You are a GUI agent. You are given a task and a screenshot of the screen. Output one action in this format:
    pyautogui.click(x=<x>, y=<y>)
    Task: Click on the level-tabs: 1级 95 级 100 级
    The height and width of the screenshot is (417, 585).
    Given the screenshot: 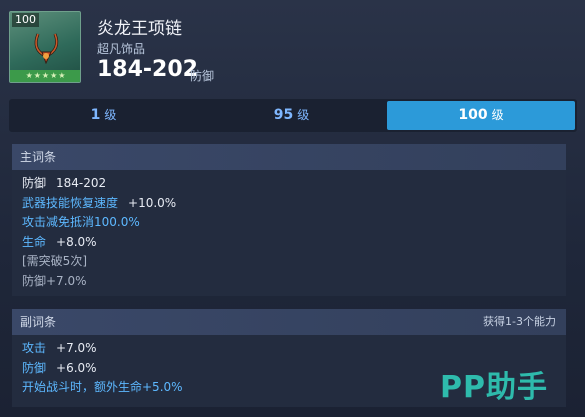 What is the action you would take?
    pyautogui.click(x=293, y=115)
    